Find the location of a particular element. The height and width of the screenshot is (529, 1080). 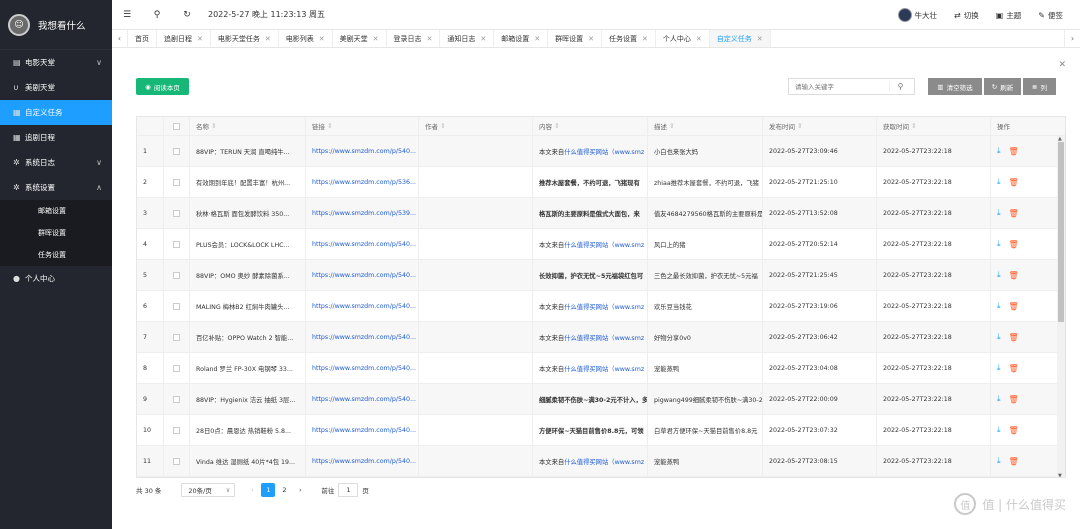

clear-filter-button: ▥ 清空筛选 is located at coordinates (955, 86).